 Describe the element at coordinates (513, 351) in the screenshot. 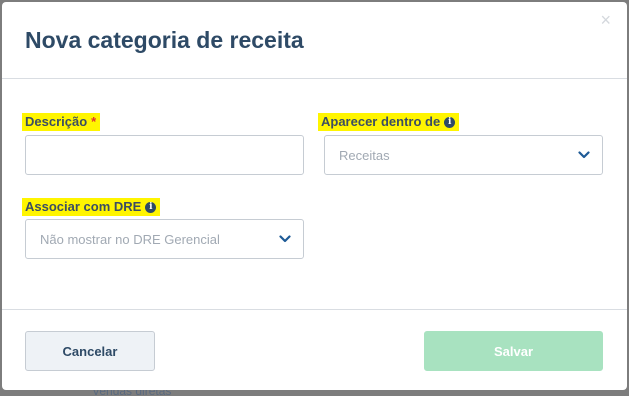

I see `save-button: Salvar` at that location.